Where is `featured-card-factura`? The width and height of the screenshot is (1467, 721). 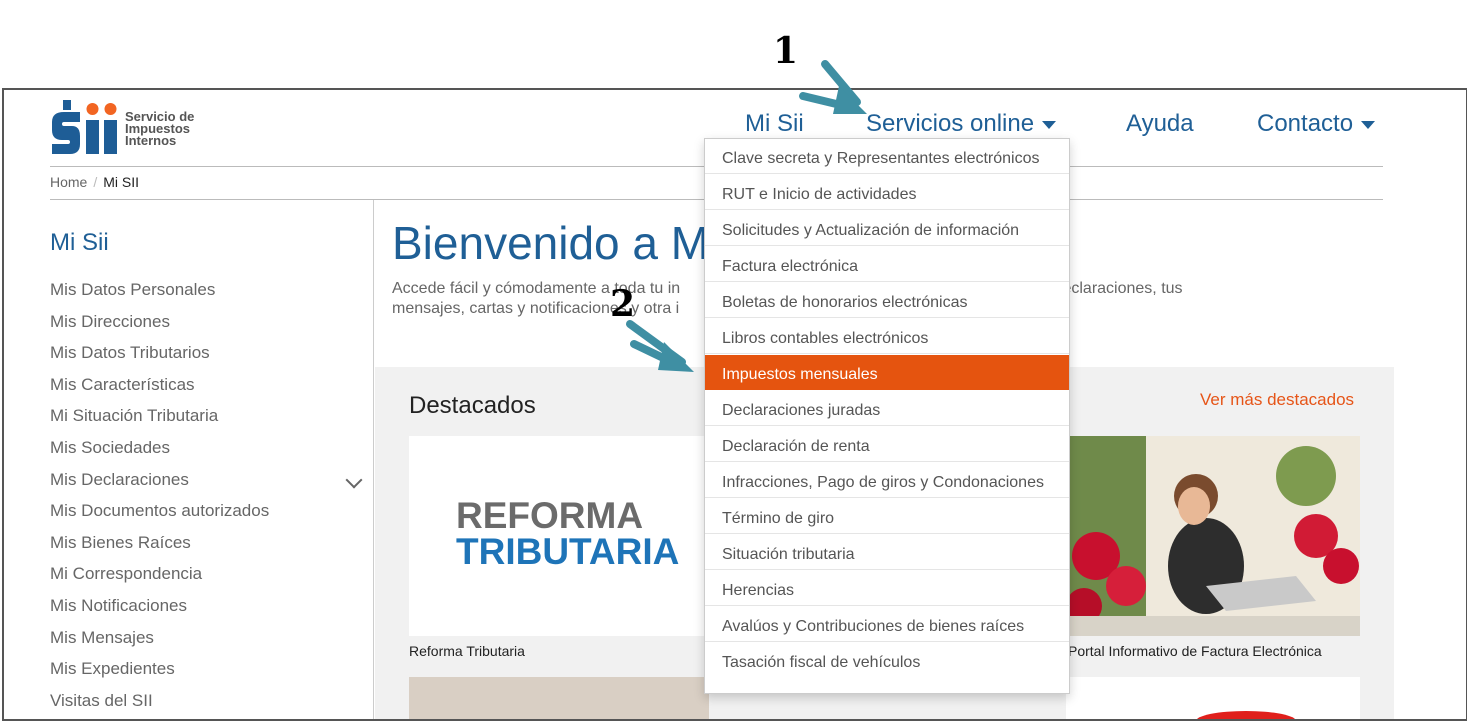
featured-card-factura is located at coordinates (1213, 536).